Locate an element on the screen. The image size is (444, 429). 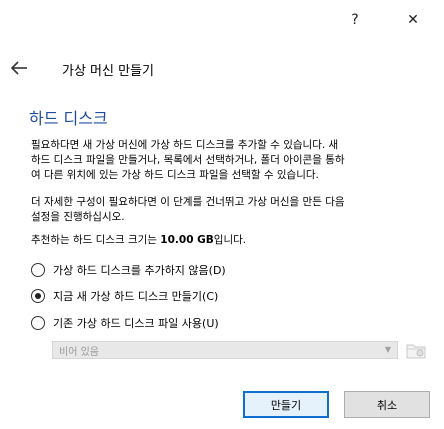
help-button: ? is located at coordinates (355, 20).